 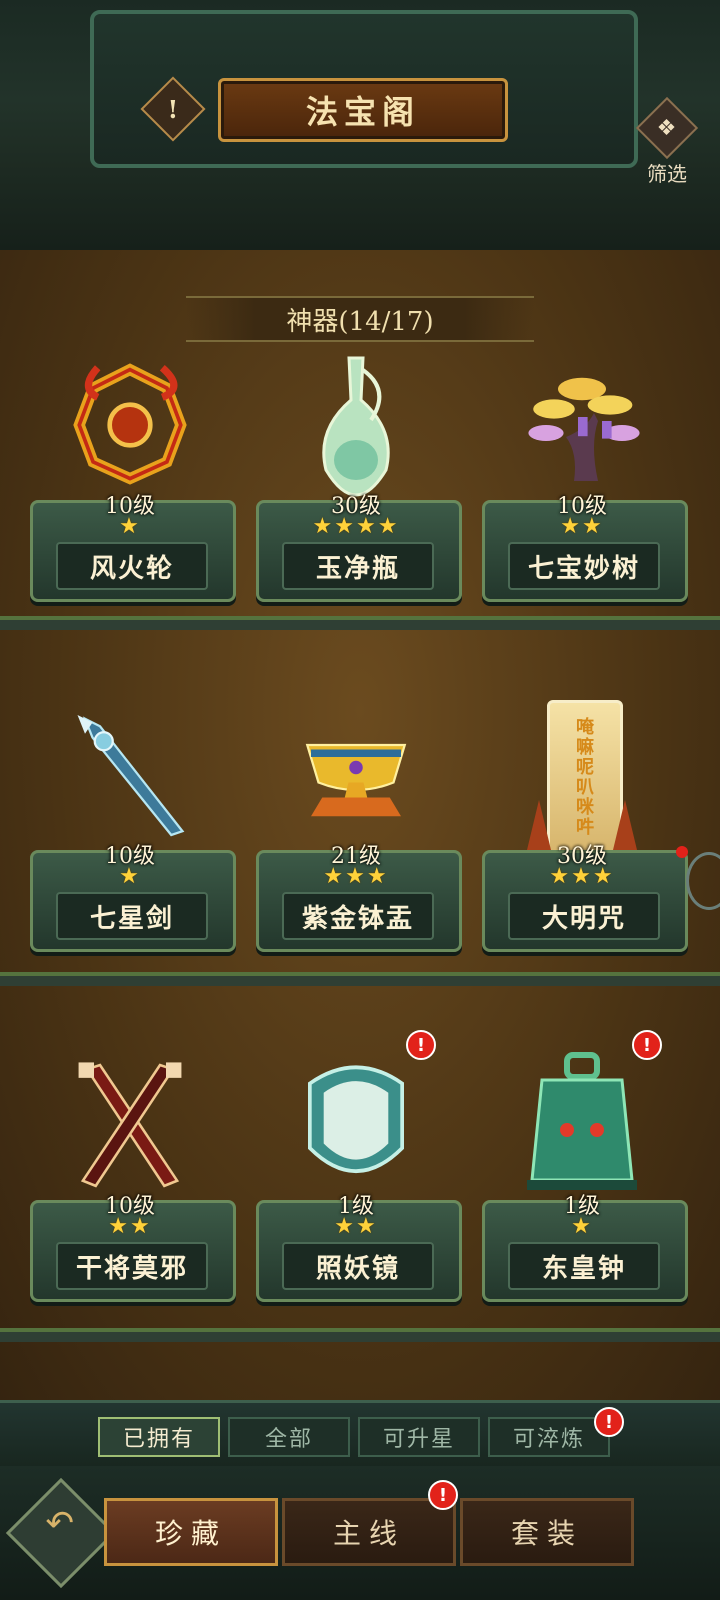 What do you see at coordinates (584, 1266) in the screenshot?
I see `item-name: 东皇钟` at bounding box center [584, 1266].